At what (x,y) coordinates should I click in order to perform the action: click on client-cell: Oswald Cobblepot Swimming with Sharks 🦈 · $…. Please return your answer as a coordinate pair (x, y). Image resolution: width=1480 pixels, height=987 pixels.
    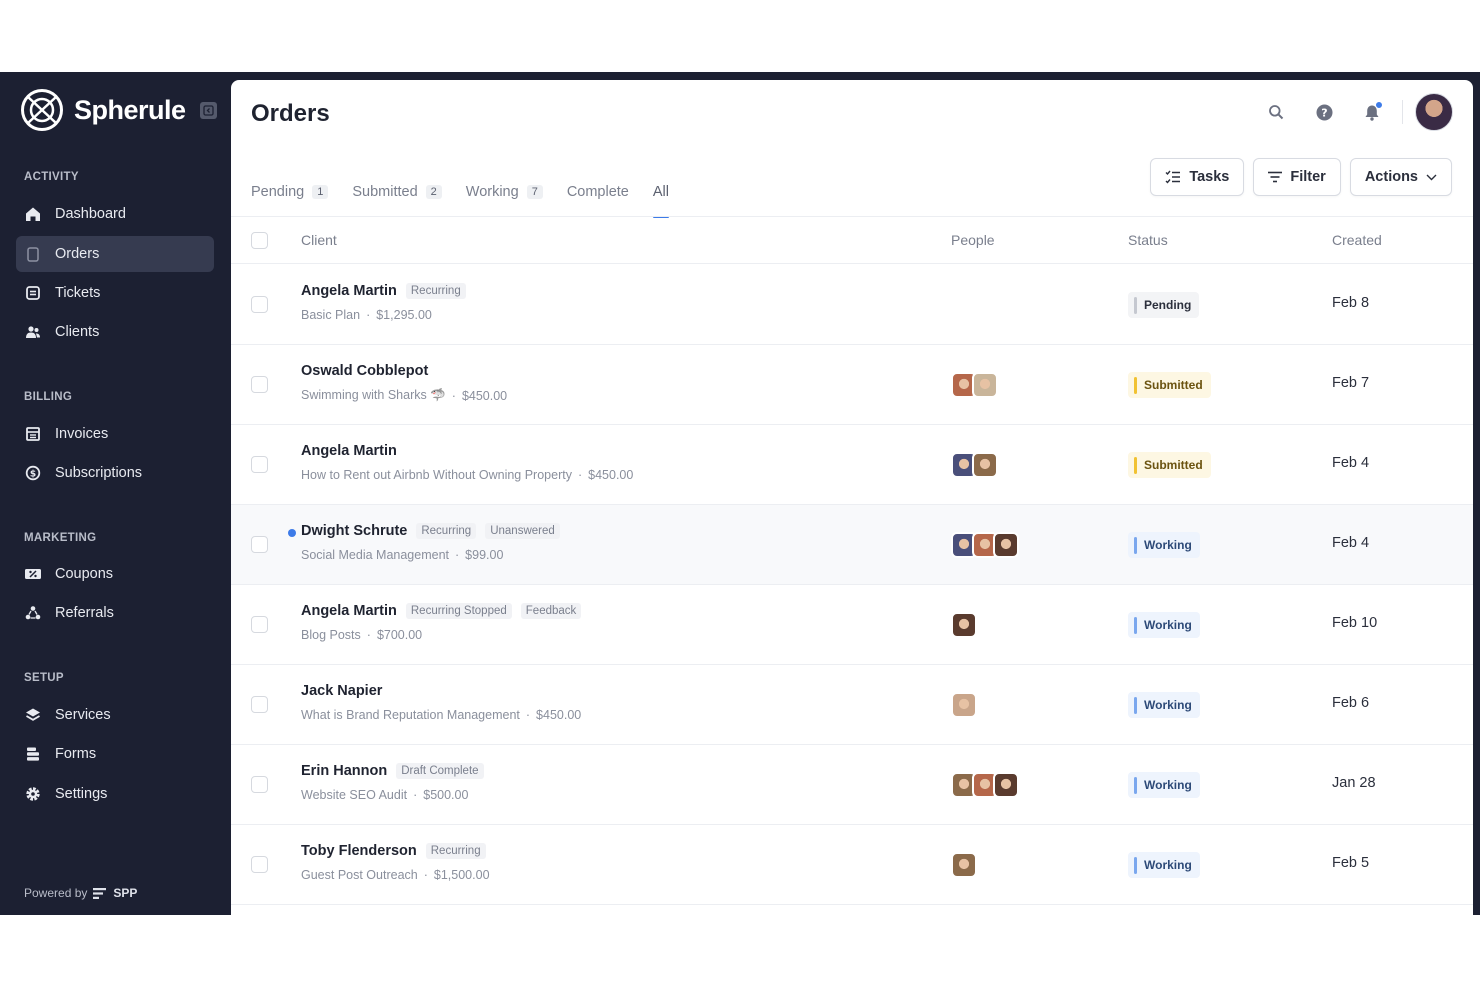
    Looking at the image, I should click on (404, 383).